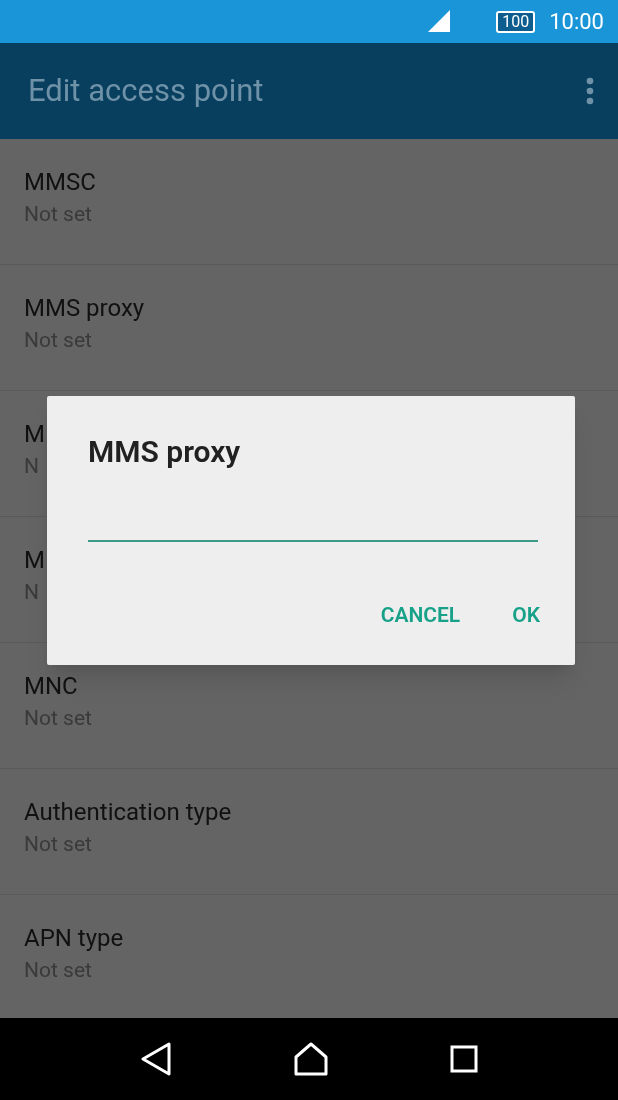  I want to click on dialog-title: MMS proxy, so click(165, 452).